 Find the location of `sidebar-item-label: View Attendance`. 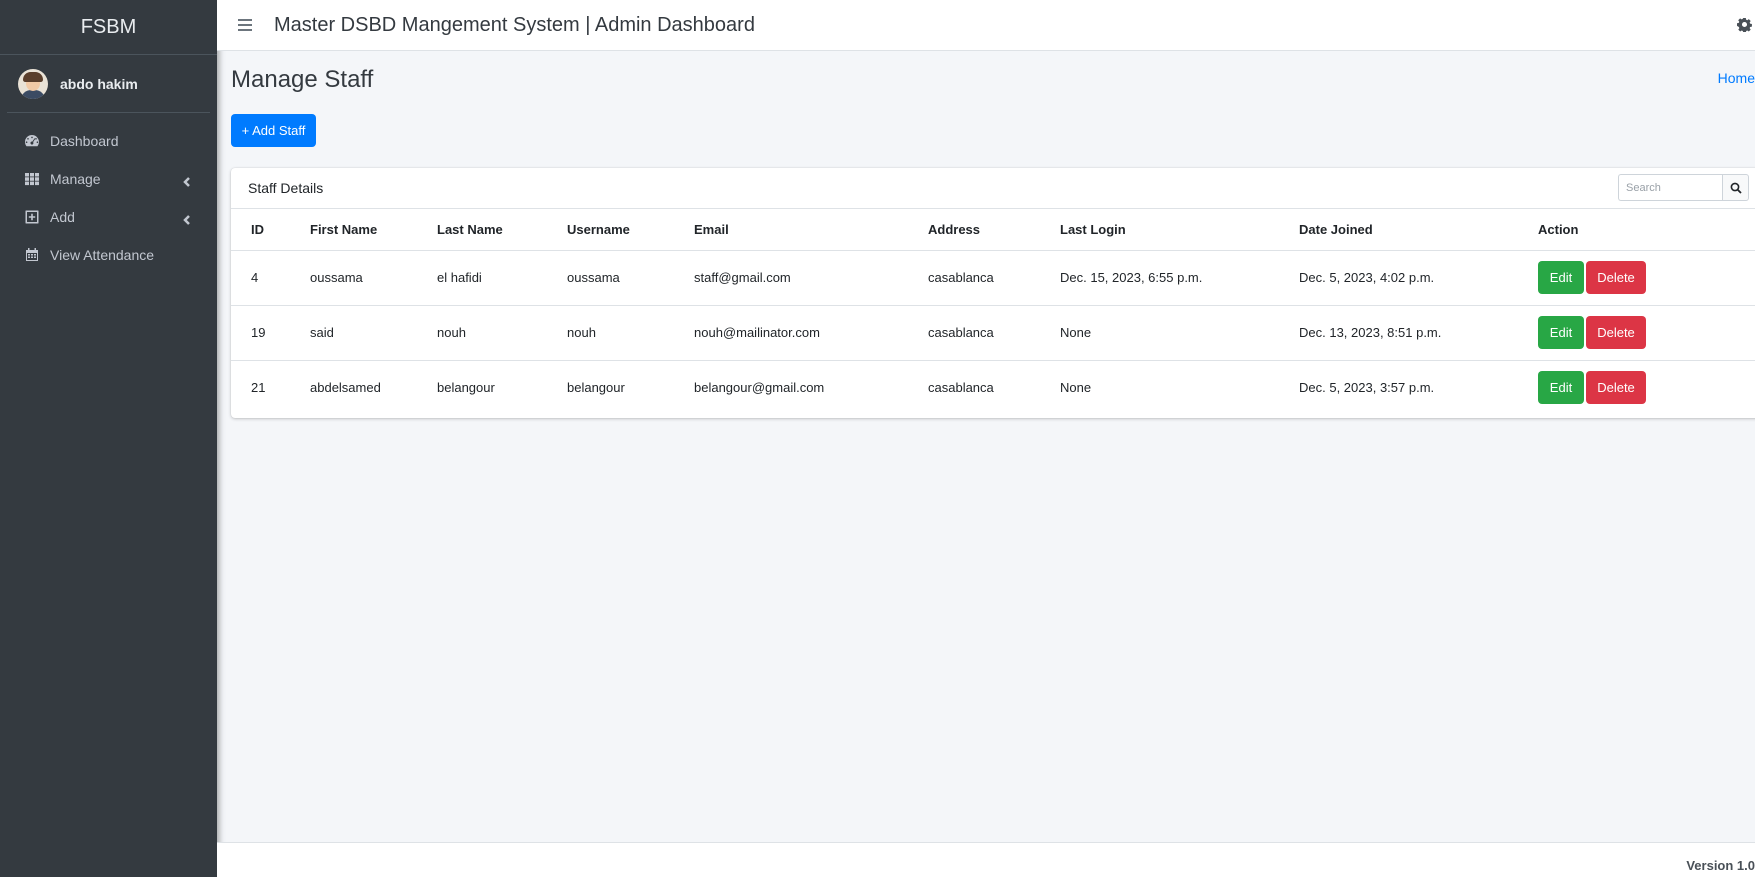

sidebar-item-label: View Attendance is located at coordinates (102, 255).